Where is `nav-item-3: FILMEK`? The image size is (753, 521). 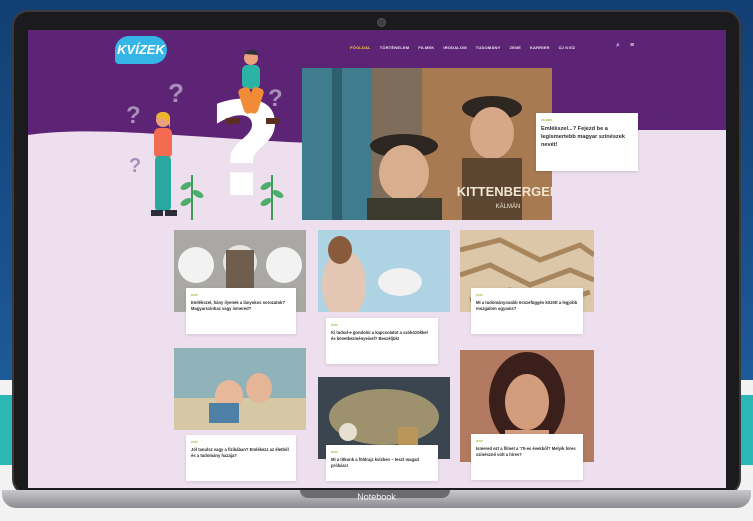 nav-item-3: FILMEK is located at coordinates (426, 47).